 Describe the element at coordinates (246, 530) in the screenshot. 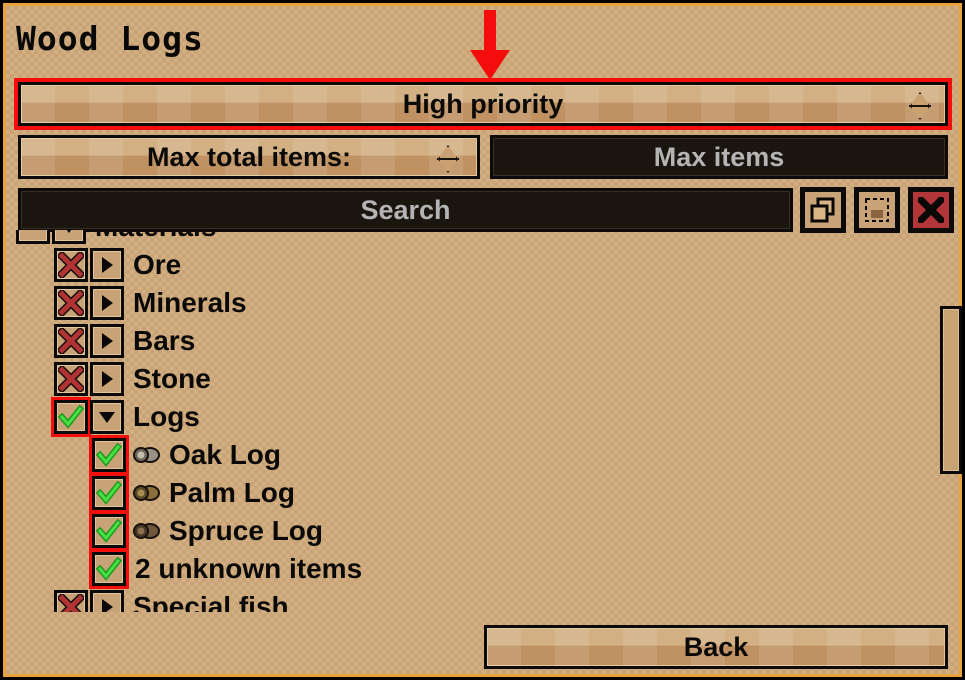

I see `tree-row-label: Spruce Log` at that location.